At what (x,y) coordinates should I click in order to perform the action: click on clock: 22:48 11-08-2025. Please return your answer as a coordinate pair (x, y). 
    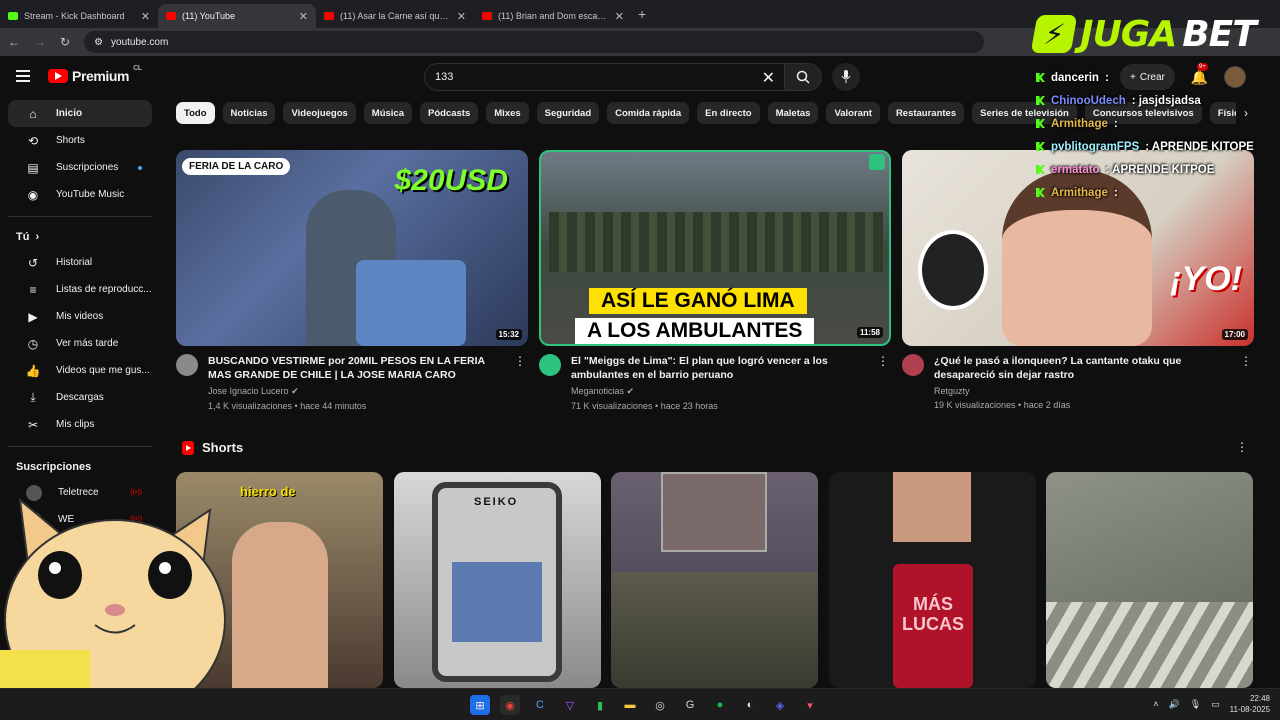
    Looking at the image, I should click on (1250, 704).